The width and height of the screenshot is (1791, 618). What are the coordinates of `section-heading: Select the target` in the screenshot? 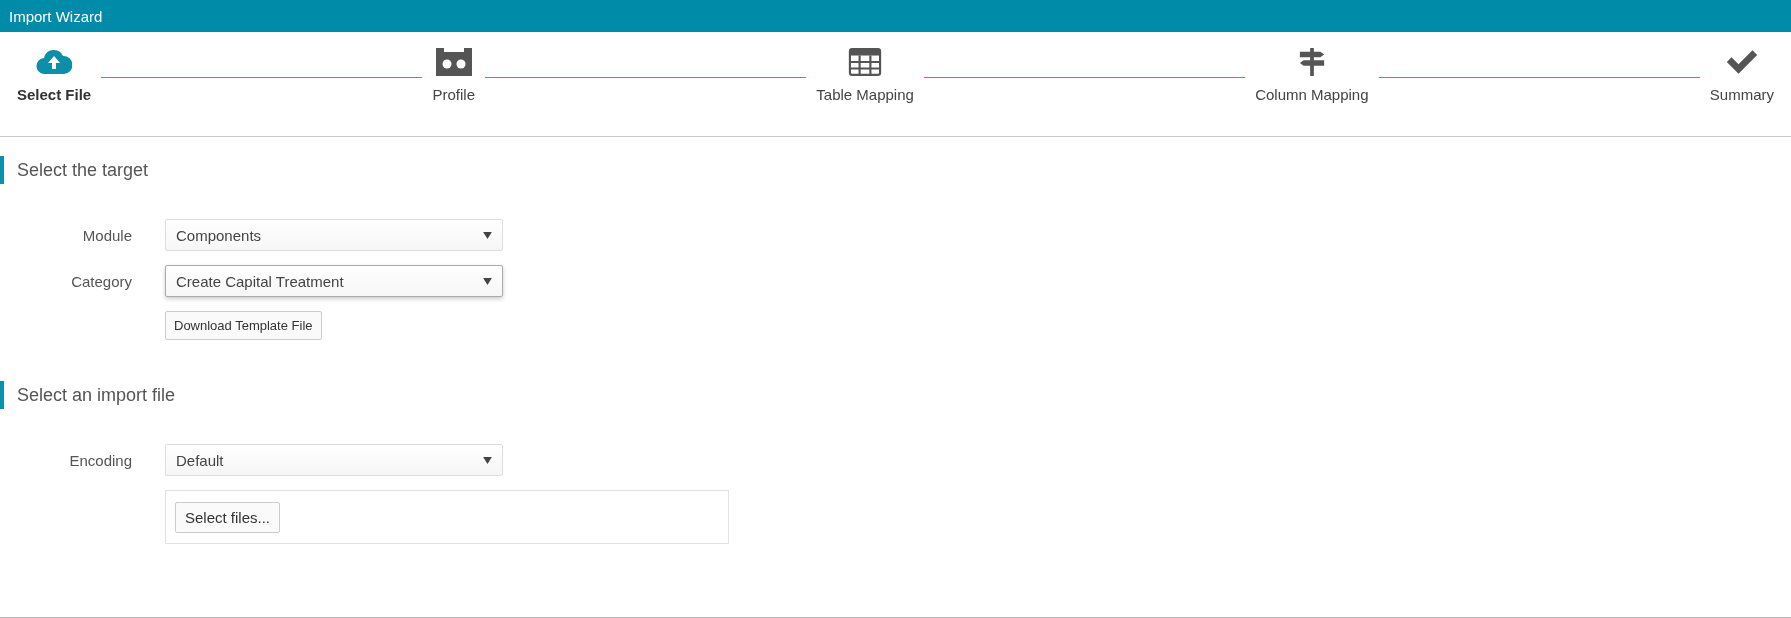 It's located at (83, 170).